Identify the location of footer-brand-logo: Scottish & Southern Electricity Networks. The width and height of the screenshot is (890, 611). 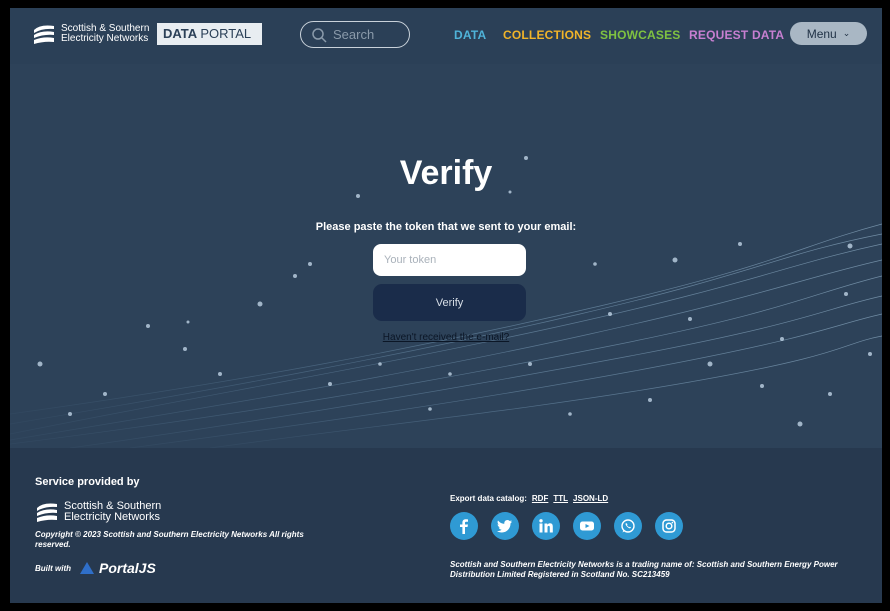
(98, 512).